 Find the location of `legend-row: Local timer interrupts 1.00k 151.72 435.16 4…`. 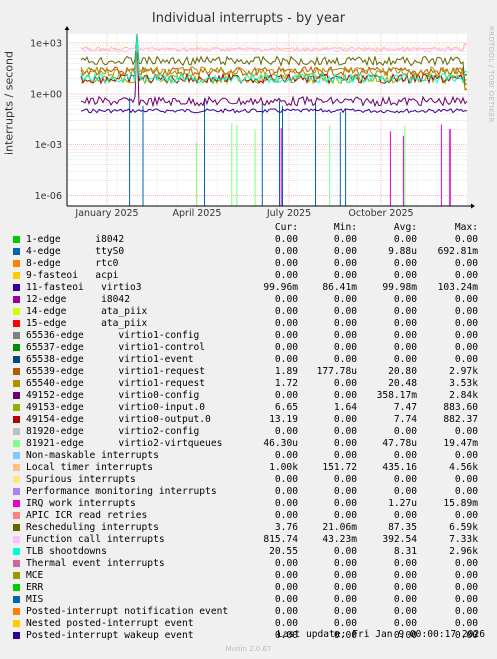

legend-row: Local timer interrupts 1.00k 151.72 435.16 4… is located at coordinates (247, 468).